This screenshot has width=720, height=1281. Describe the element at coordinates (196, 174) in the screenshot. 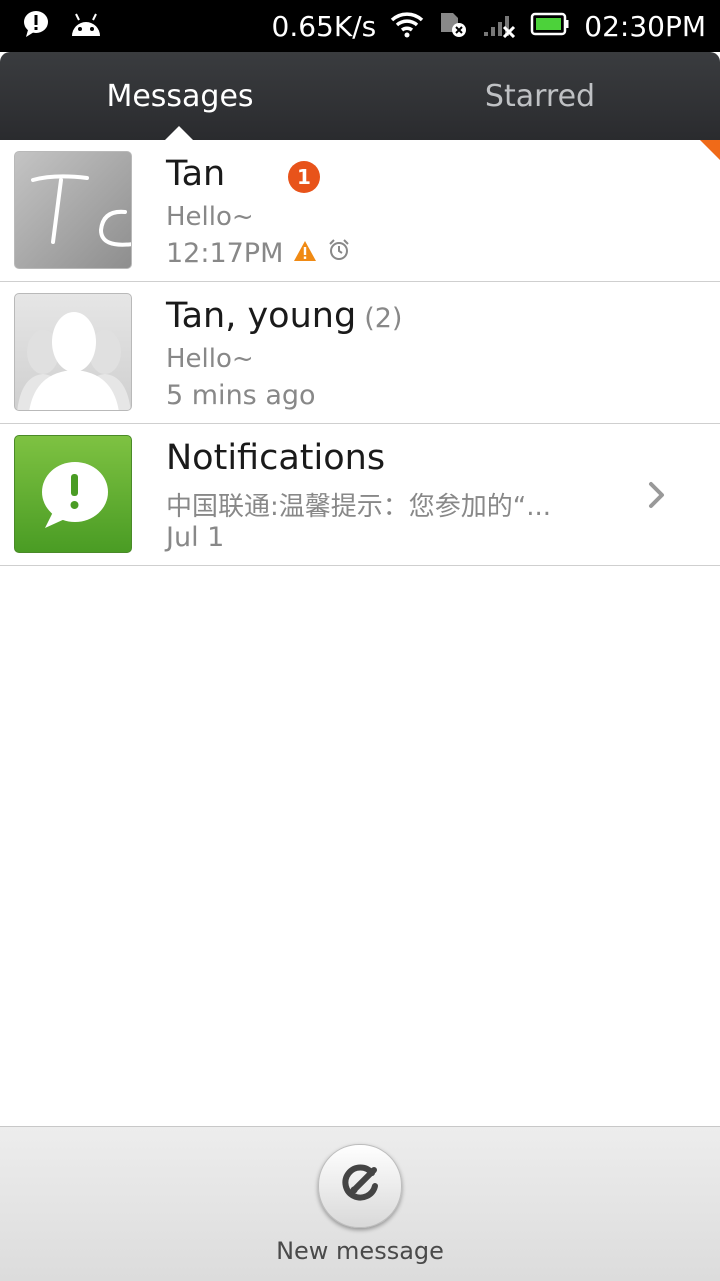

I see `contact-name: Tan` at that location.